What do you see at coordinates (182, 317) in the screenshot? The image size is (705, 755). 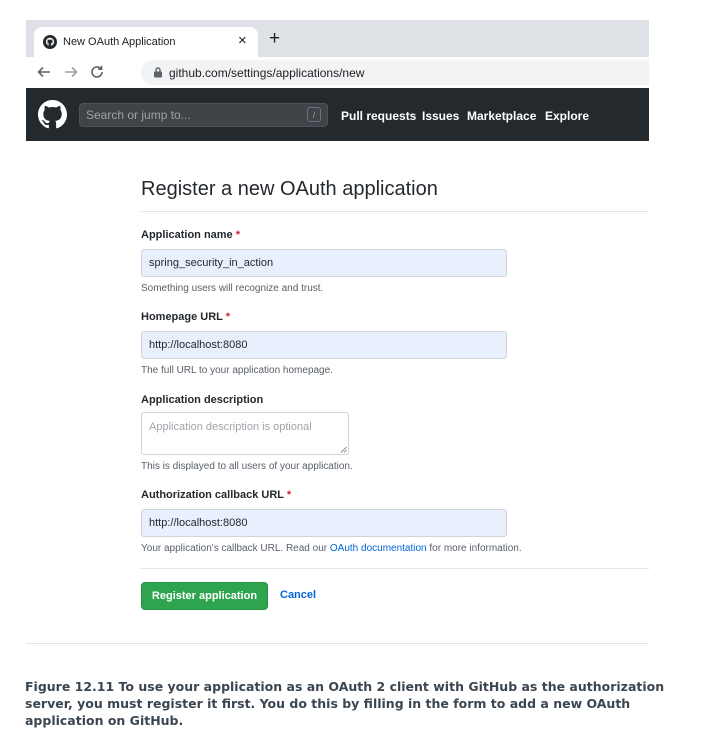 I see `homepage-label-text: Homepage URL` at bounding box center [182, 317].